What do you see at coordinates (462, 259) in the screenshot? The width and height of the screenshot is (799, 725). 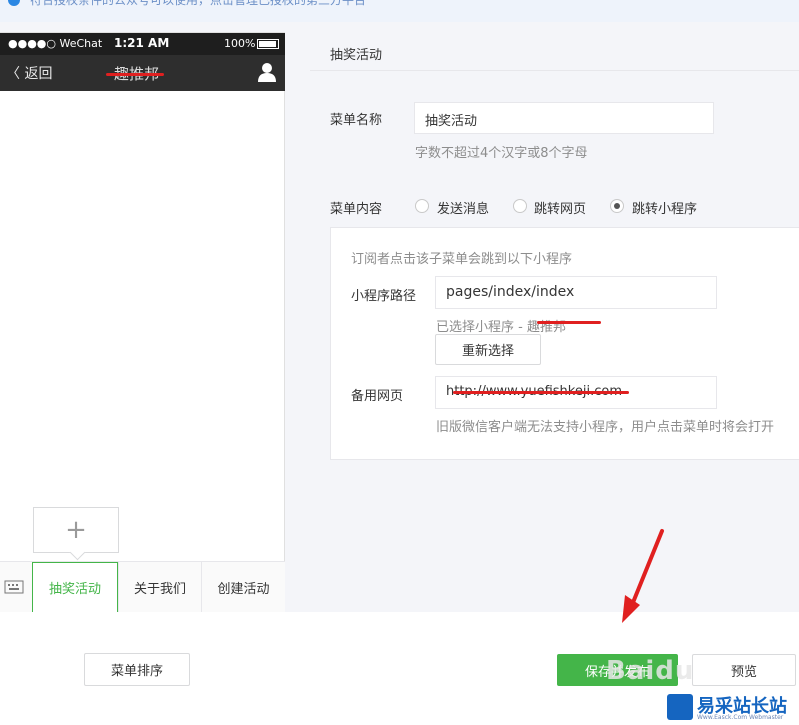 I see `miniprogram-intro: 订阅者点击该子菜单会跳到以下小程序` at bounding box center [462, 259].